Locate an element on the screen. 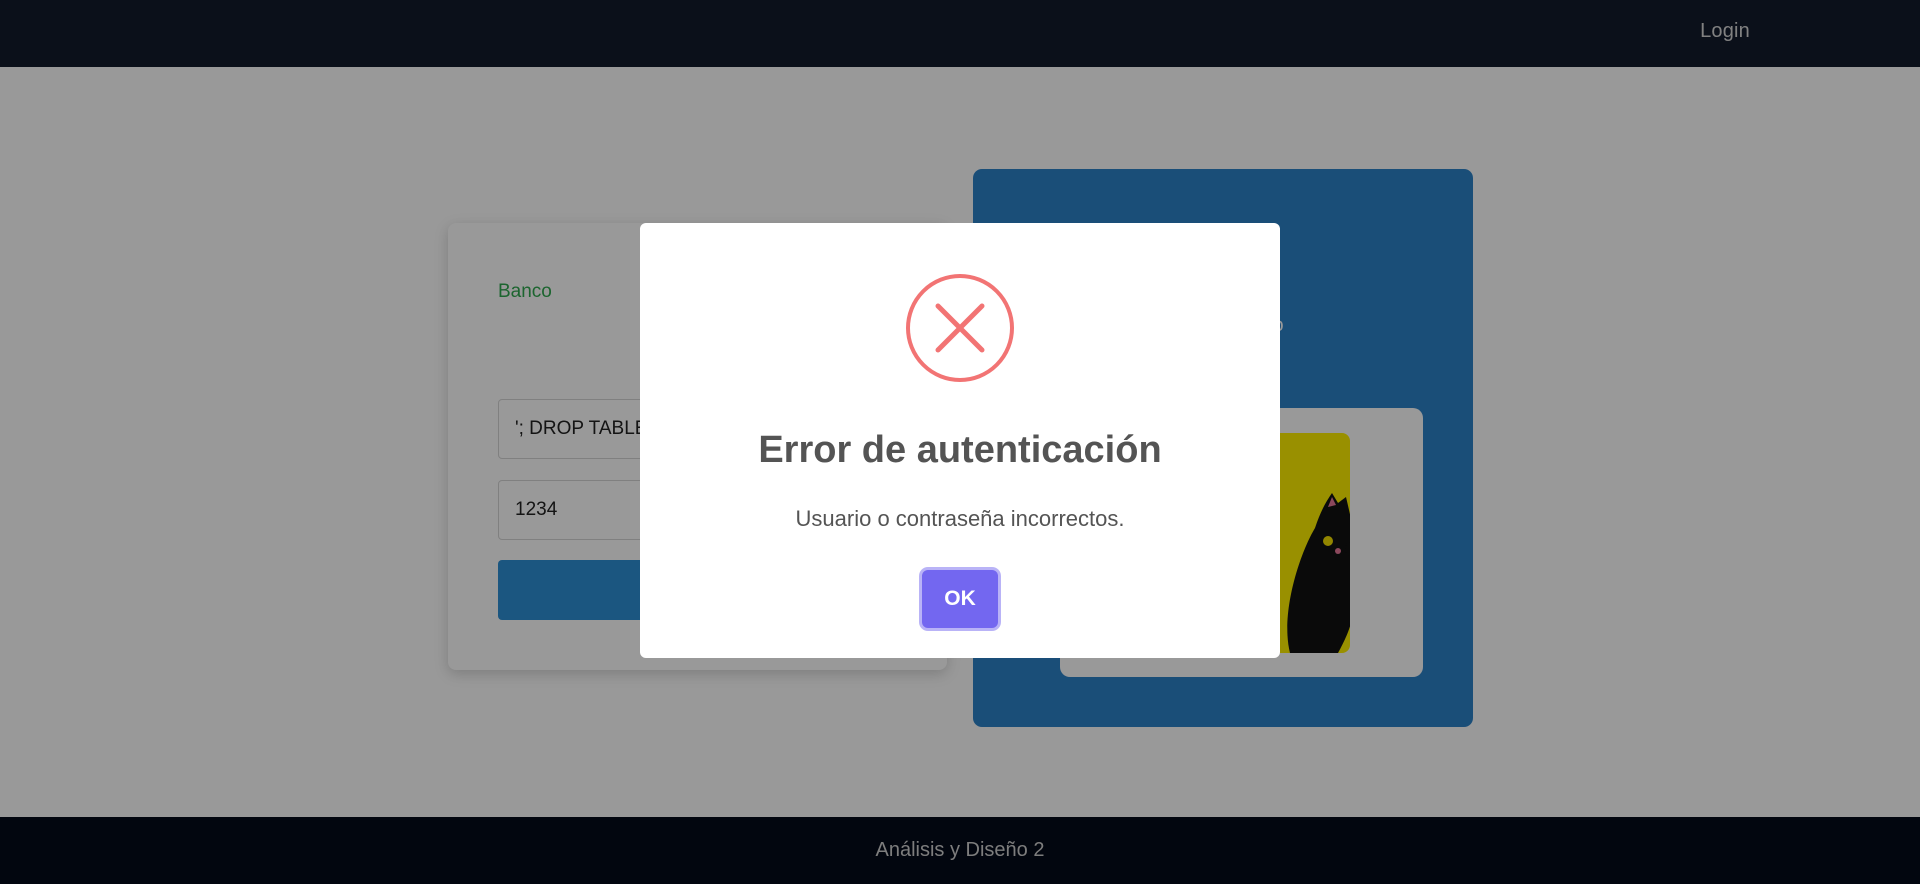  ok-button: OK is located at coordinates (960, 599).